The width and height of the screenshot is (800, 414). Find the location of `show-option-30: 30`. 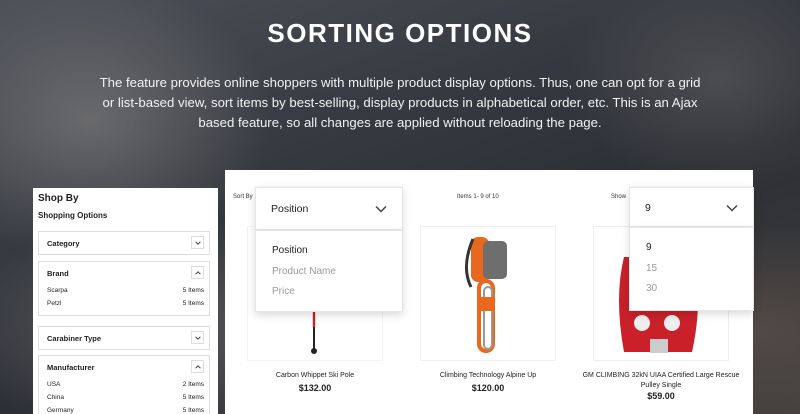

show-option-30: 30 is located at coordinates (651, 288).